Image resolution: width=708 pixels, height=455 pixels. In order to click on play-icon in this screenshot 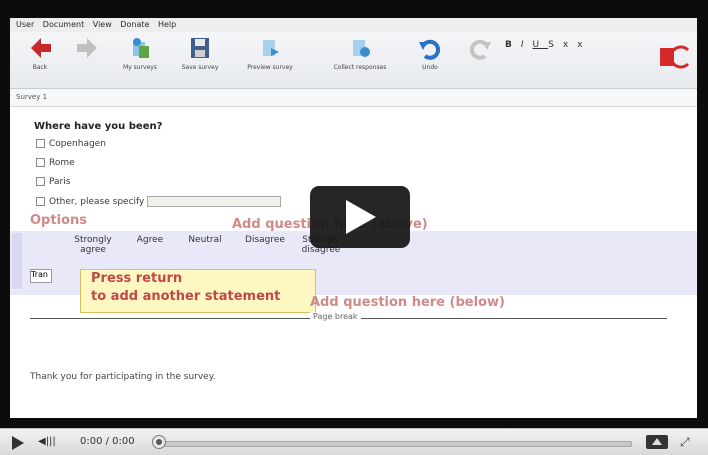, I will do `click(361, 217)`.